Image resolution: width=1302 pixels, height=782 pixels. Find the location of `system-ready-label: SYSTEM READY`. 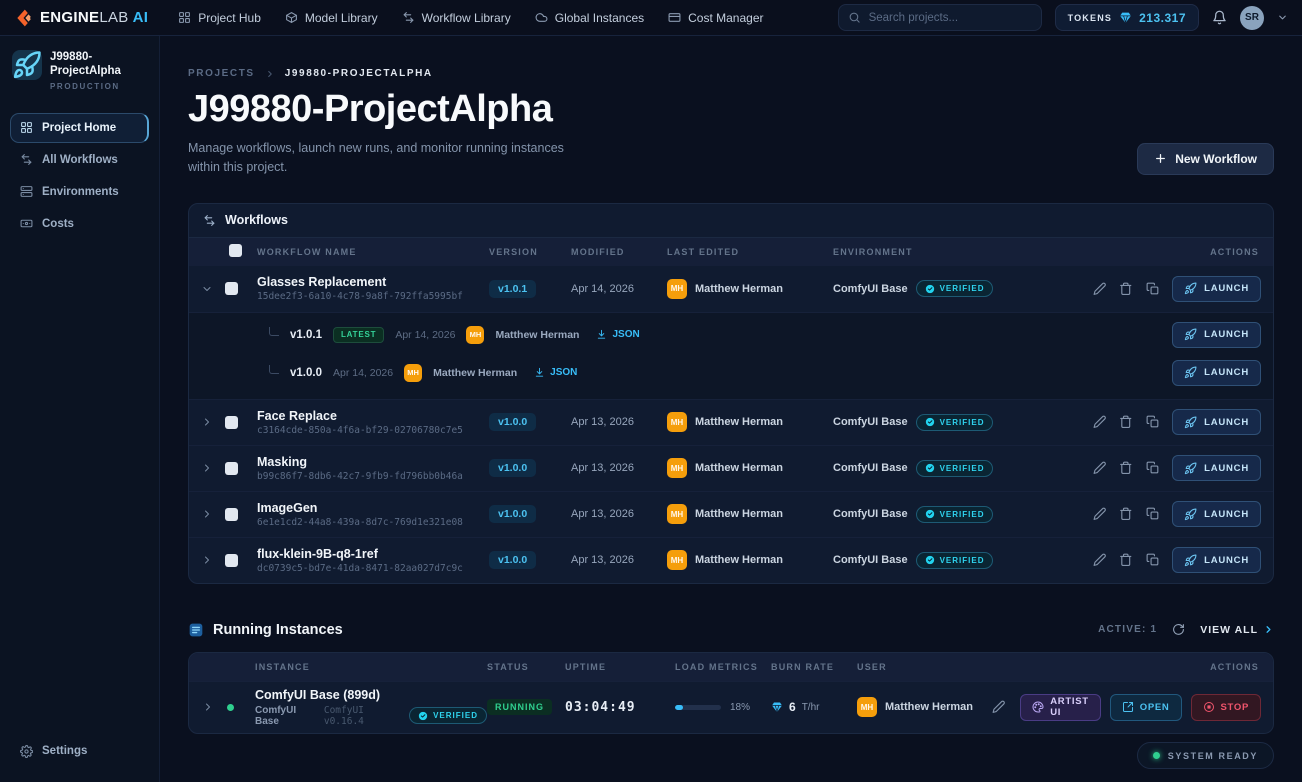

system-ready-label: SYSTEM READY is located at coordinates (1212, 755).